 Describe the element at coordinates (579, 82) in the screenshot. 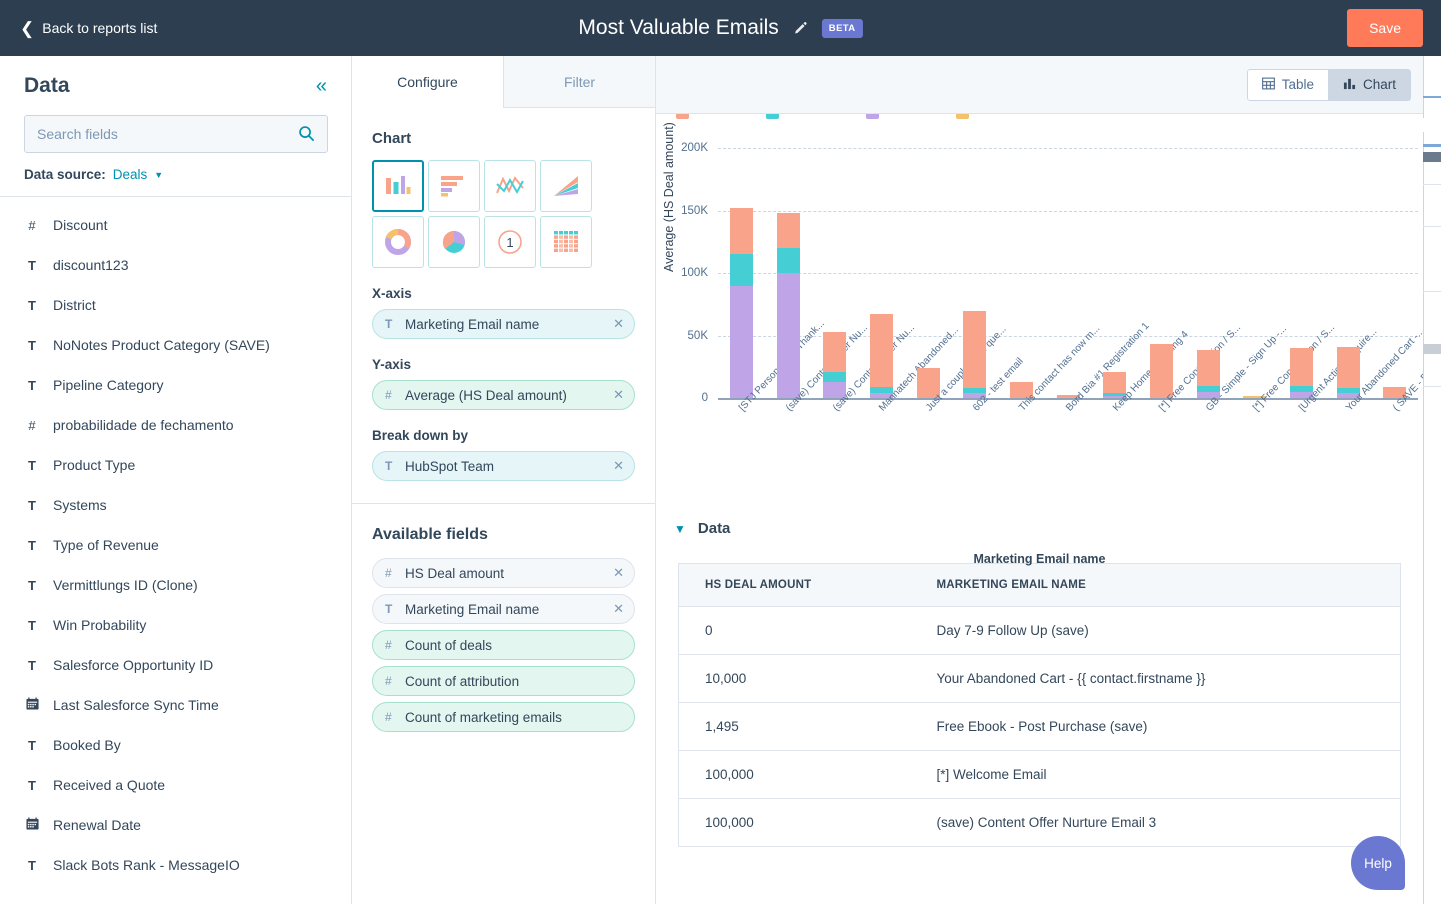

I see `tab-filter: Filter` at that location.